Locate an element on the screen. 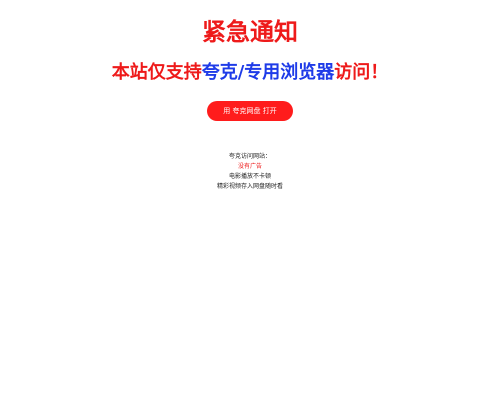  notice-message: 本站仅支持夸克/专用浏览器访问！ is located at coordinates (250, 73).